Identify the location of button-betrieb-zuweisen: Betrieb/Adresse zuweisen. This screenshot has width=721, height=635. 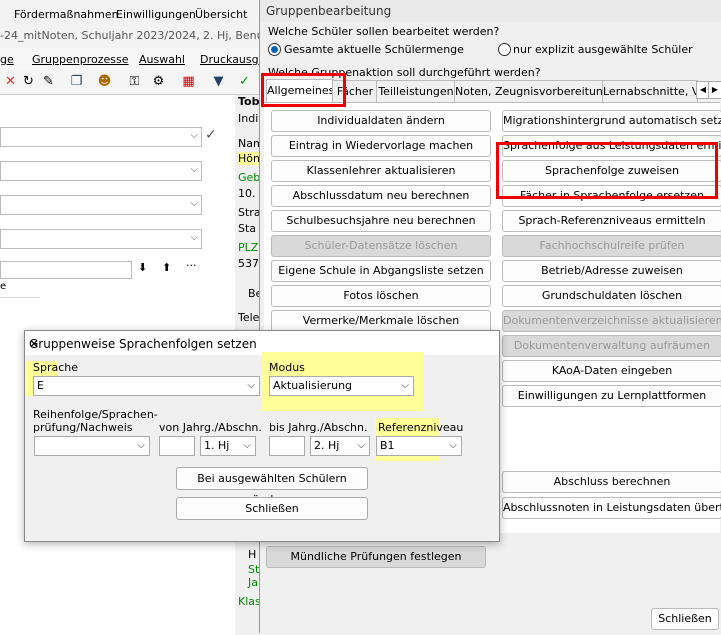
(611, 271).